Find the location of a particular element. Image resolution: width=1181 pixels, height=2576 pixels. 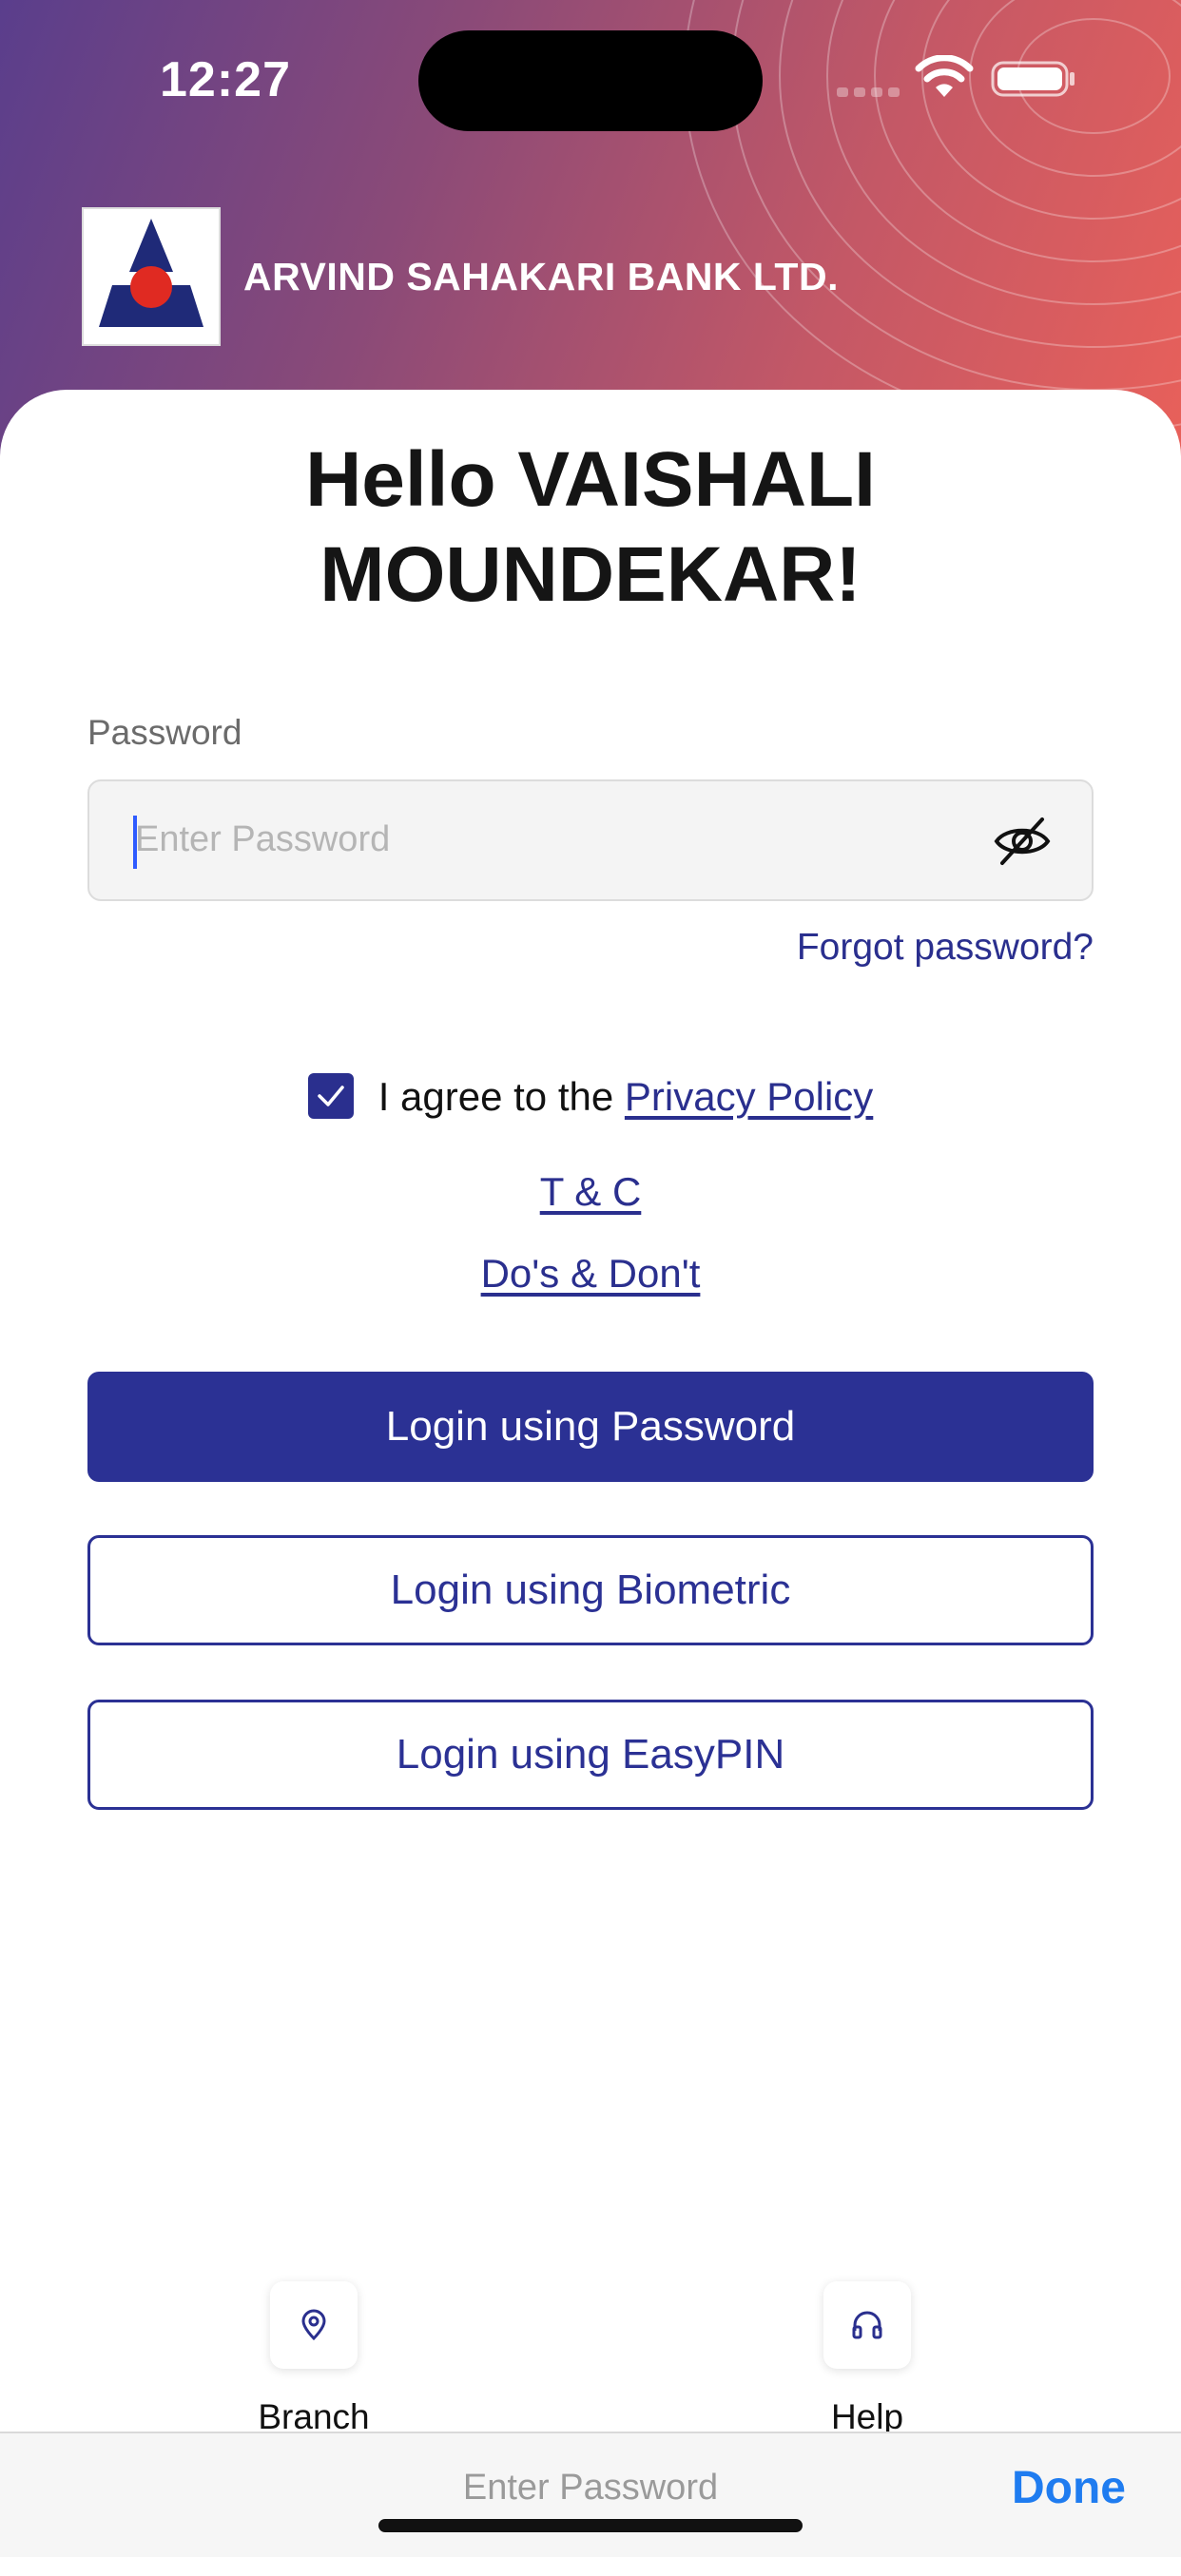

status-bar: 12:27 is located at coordinates (590, 81).